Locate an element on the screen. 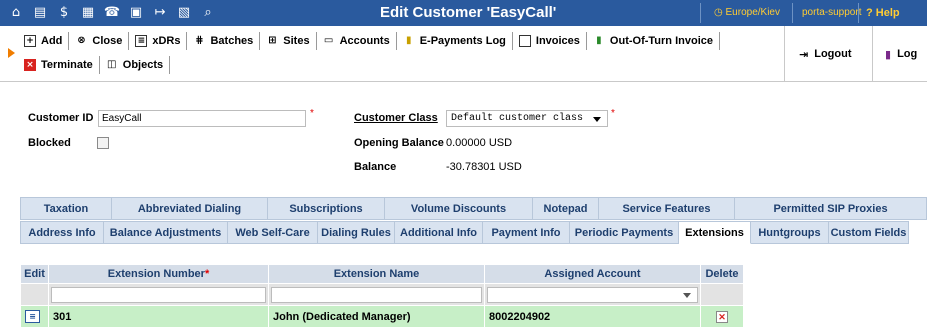  top-nav-icons: ⌂ ▤ $ ▦ ☎ ▣ ↦ ▧ ⌕ is located at coordinates (110, 13).